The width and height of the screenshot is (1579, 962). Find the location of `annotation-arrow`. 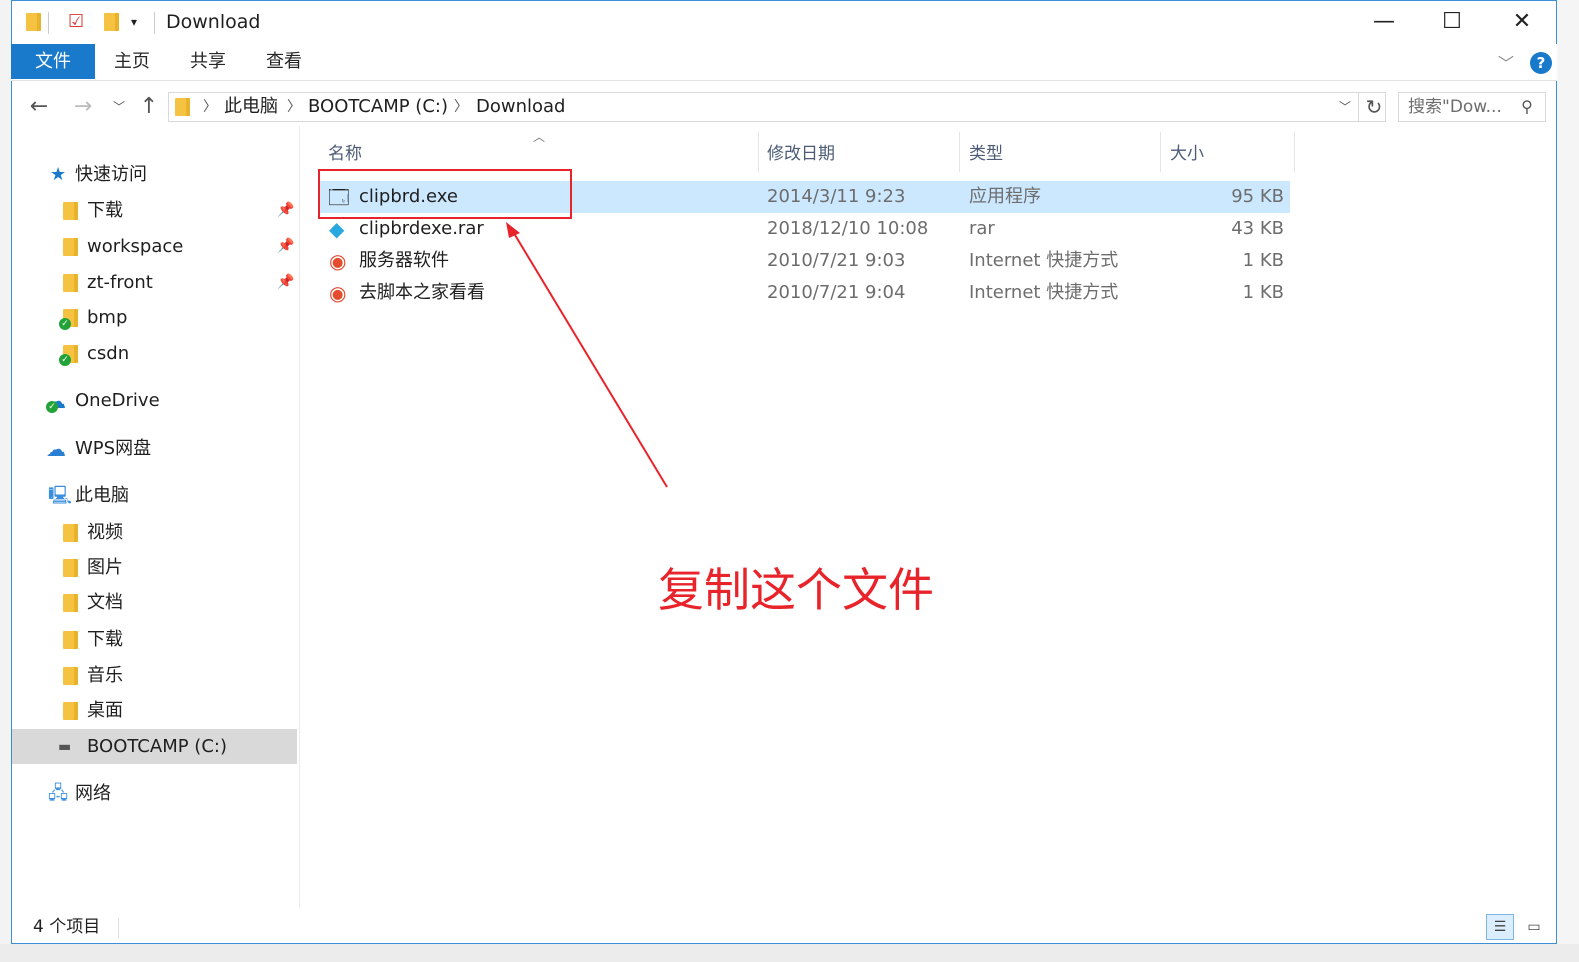

annotation-arrow is located at coordinates (587, 355).